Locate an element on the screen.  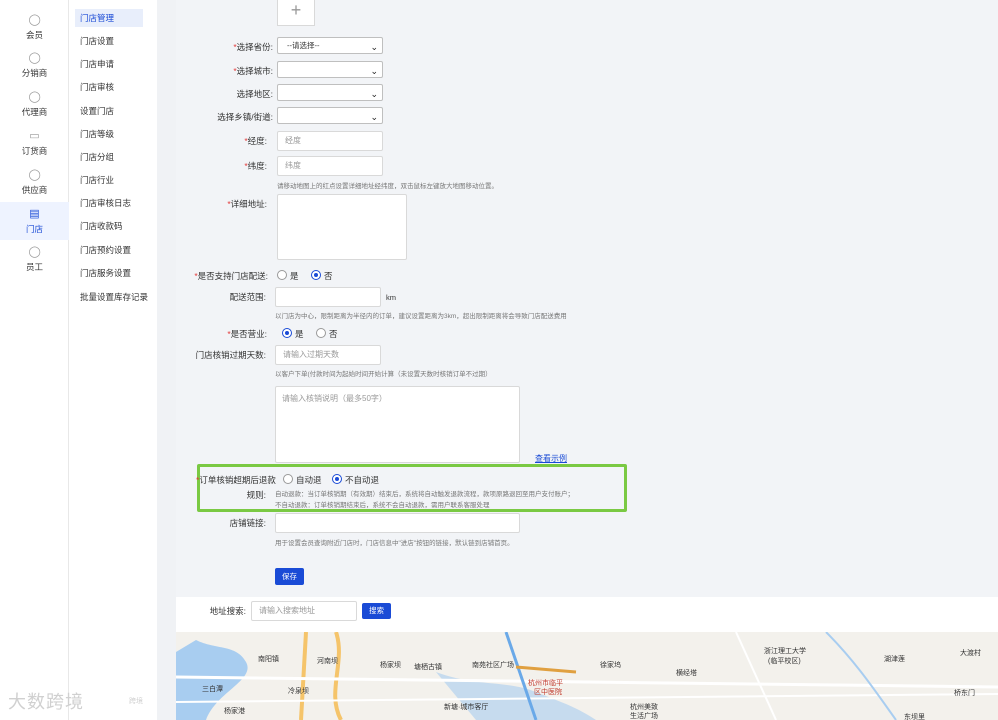
subnav-item-store-group: 门店分组 is located at coordinates (109, 157).